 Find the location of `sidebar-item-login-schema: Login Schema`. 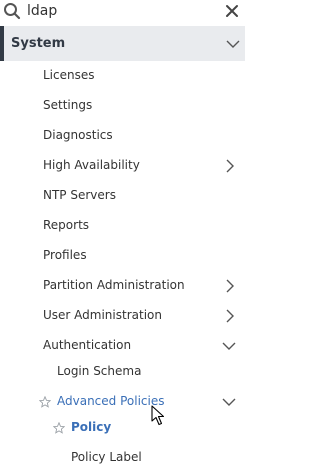

sidebar-item-login-schema: Login Schema is located at coordinates (122, 372).